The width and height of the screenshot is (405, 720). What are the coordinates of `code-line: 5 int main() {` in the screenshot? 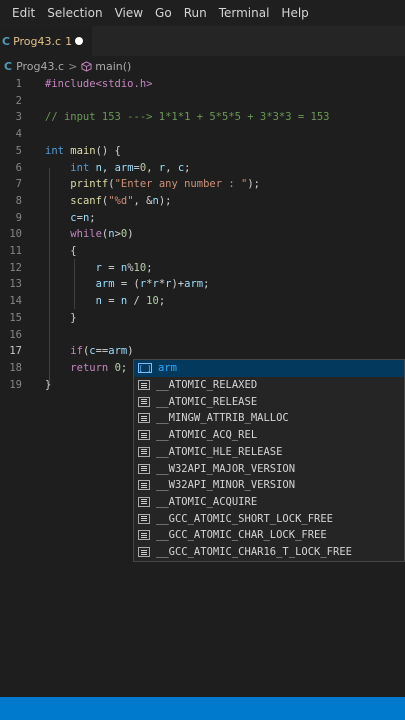 It's located at (202, 151).